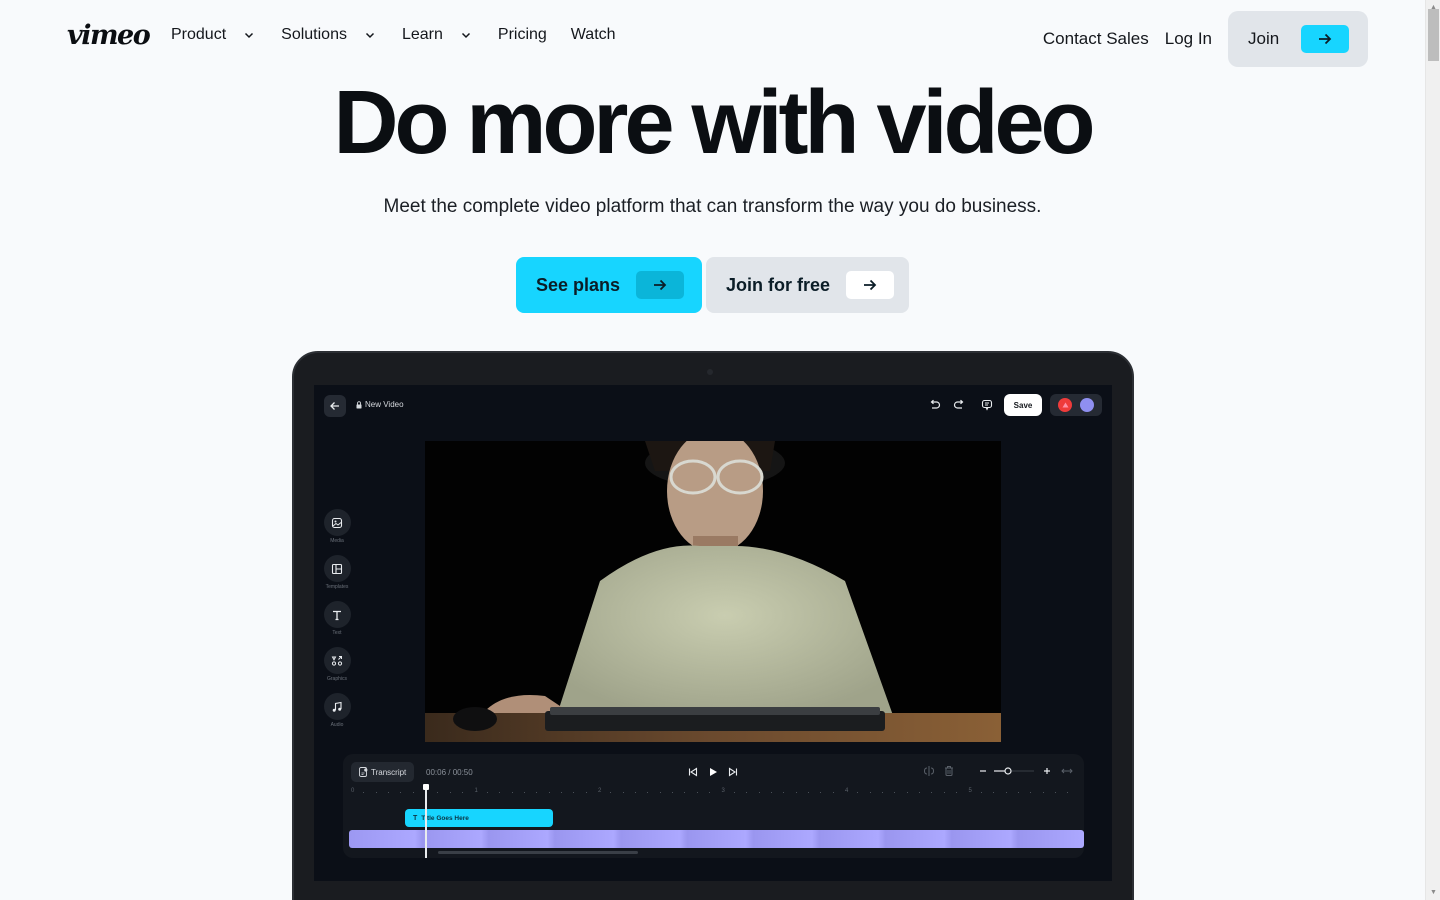 The height and width of the screenshot is (900, 1440). What do you see at coordinates (337, 528) in the screenshot?
I see `side-tool-media: Media` at bounding box center [337, 528].